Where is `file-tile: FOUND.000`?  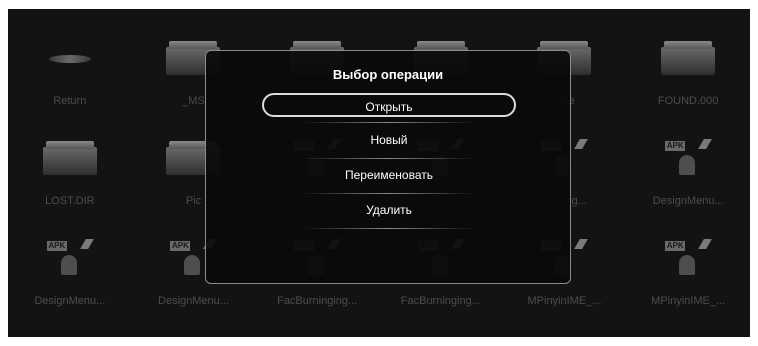 file-tile: FOUND.000 is located at coordinates (688, 77).